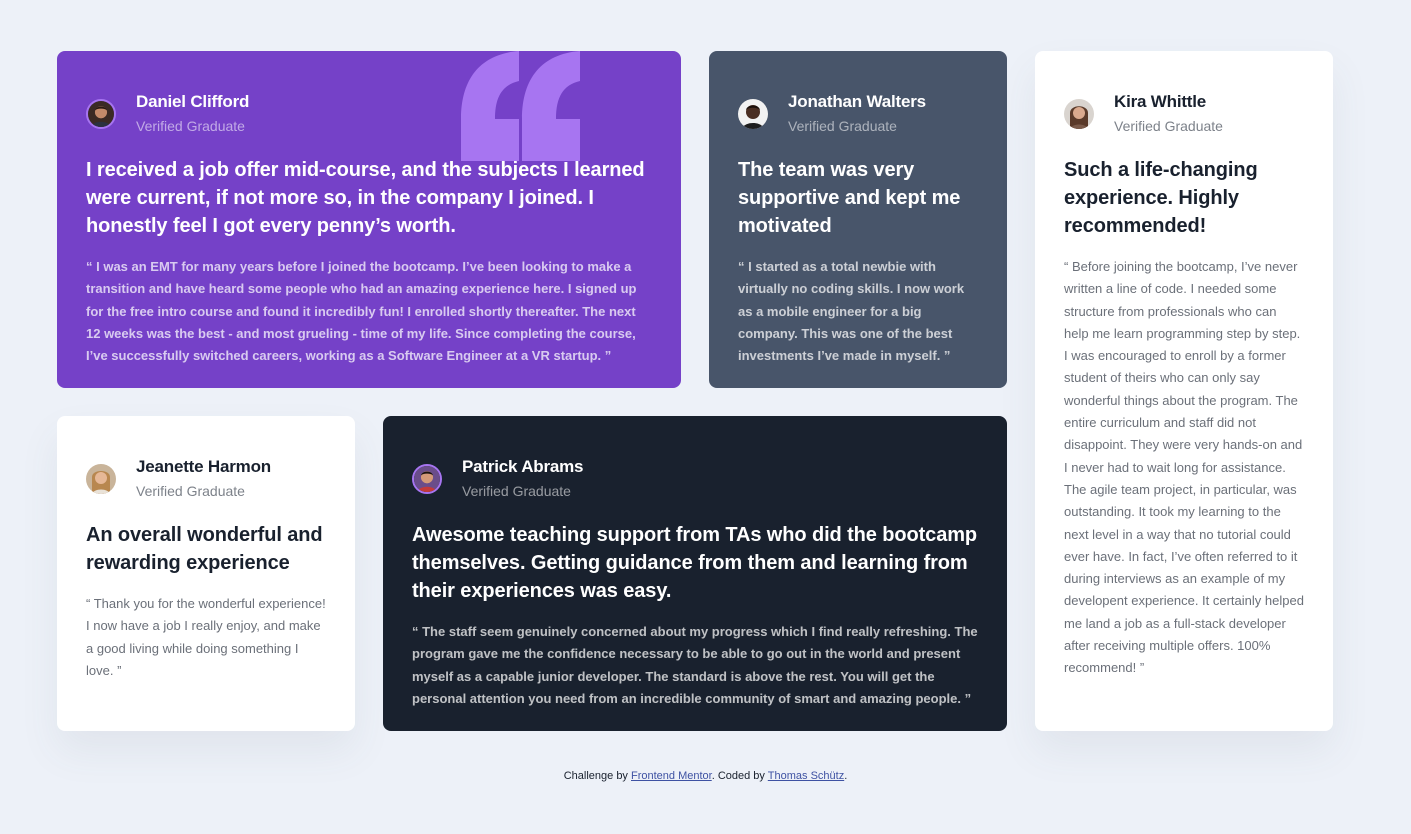  I want to click on author-patrick: Patrick Abrams Verified Graduate, so click(695, 479).